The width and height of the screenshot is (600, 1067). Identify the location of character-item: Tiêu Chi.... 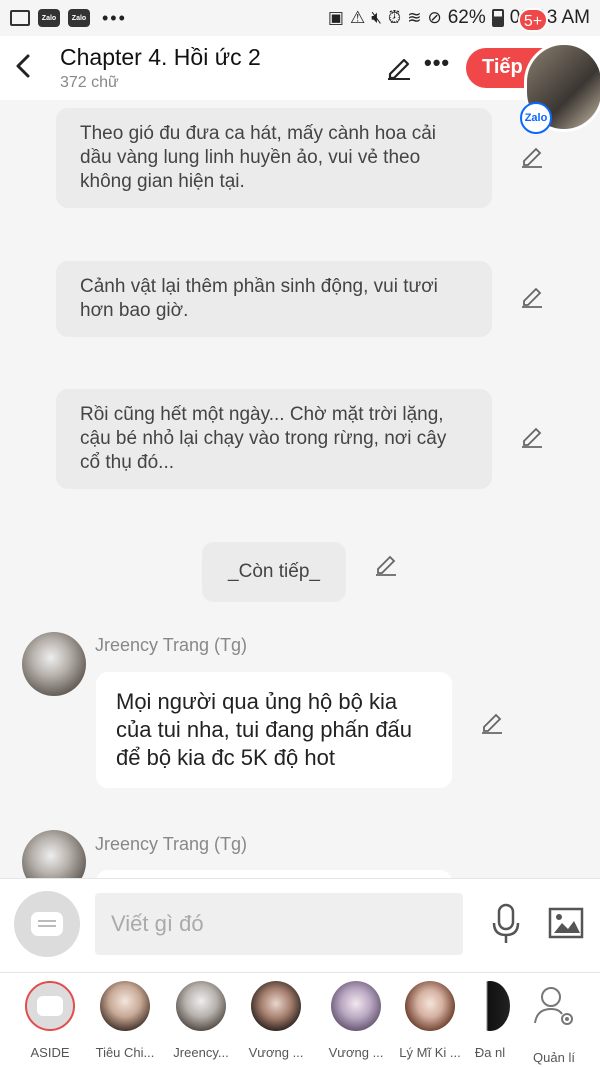
(125, 1020).